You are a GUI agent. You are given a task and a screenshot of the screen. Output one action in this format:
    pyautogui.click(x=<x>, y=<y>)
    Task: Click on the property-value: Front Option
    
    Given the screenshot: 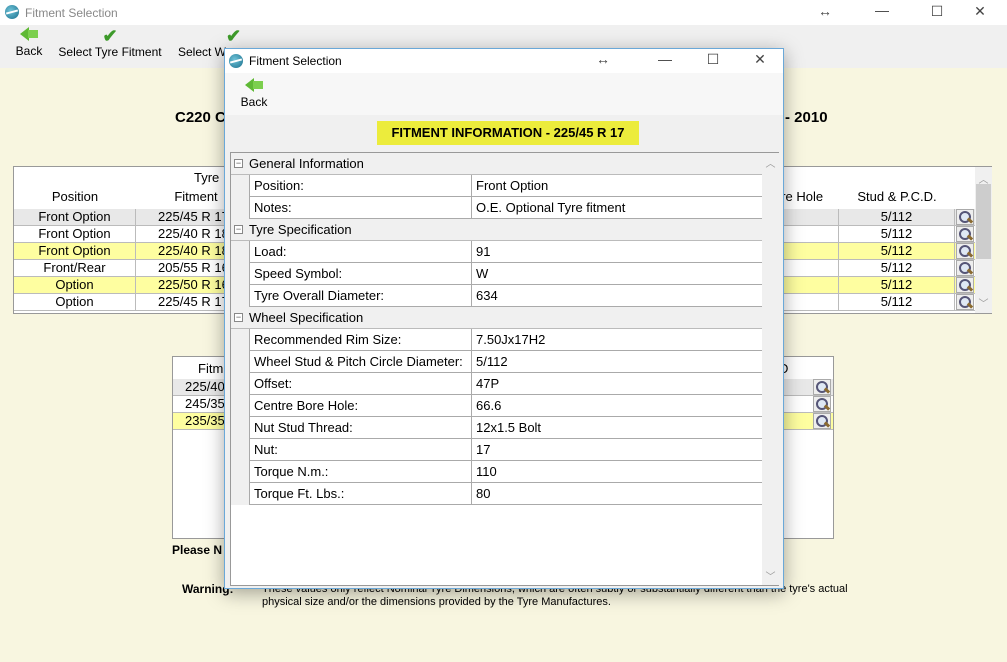 What is the action you would take?
    pyautogui.click(x=512, y=185)
    